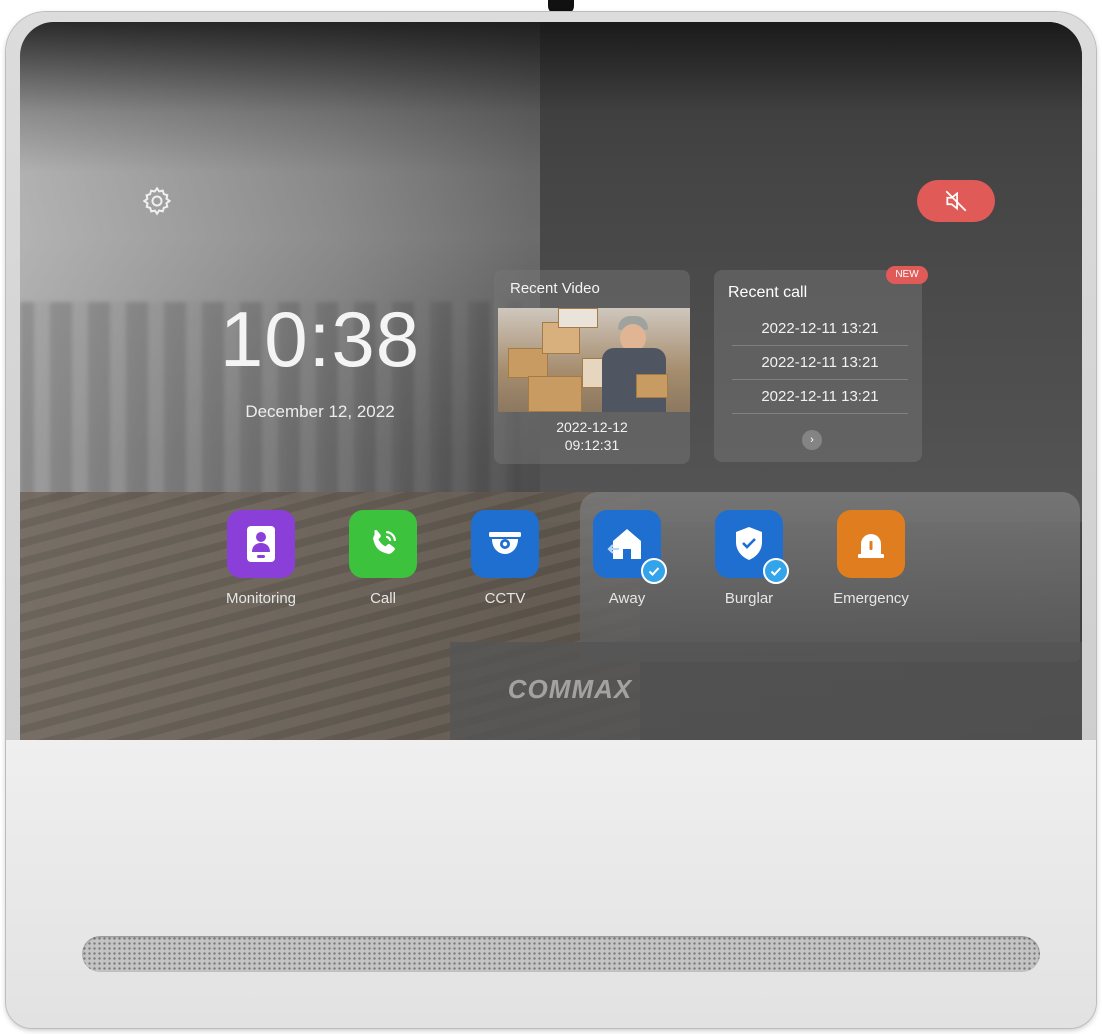  I want to click on app-away: Away, so click(627, 558).